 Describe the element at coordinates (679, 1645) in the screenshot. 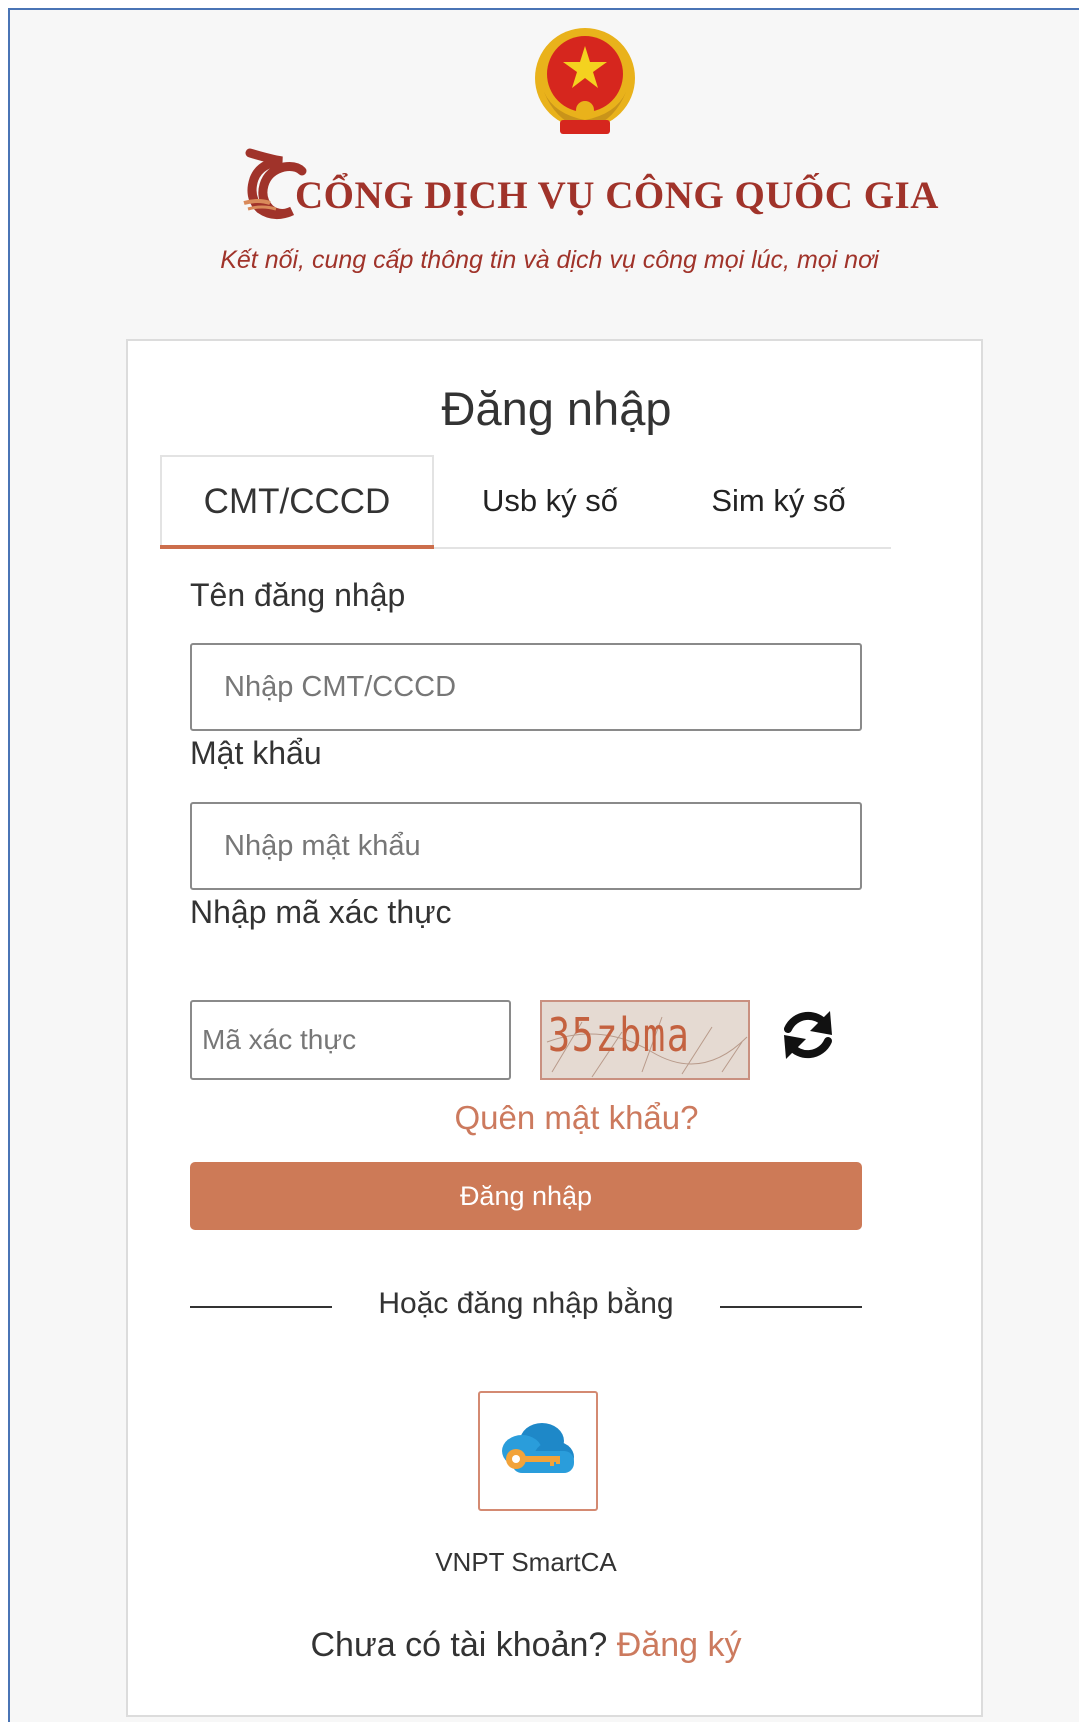

I see `register-link: Đăng ký` at that location.